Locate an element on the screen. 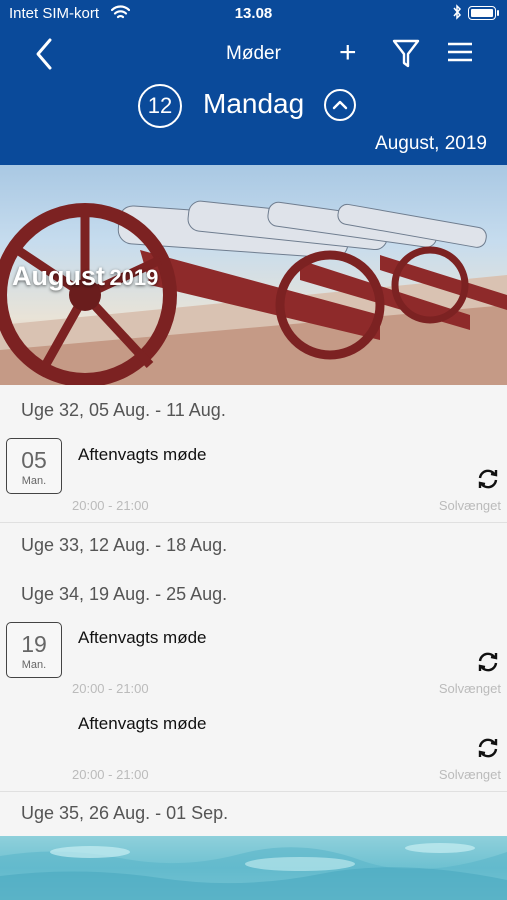  next-month-hero-image is located at coordinates (253, 868).